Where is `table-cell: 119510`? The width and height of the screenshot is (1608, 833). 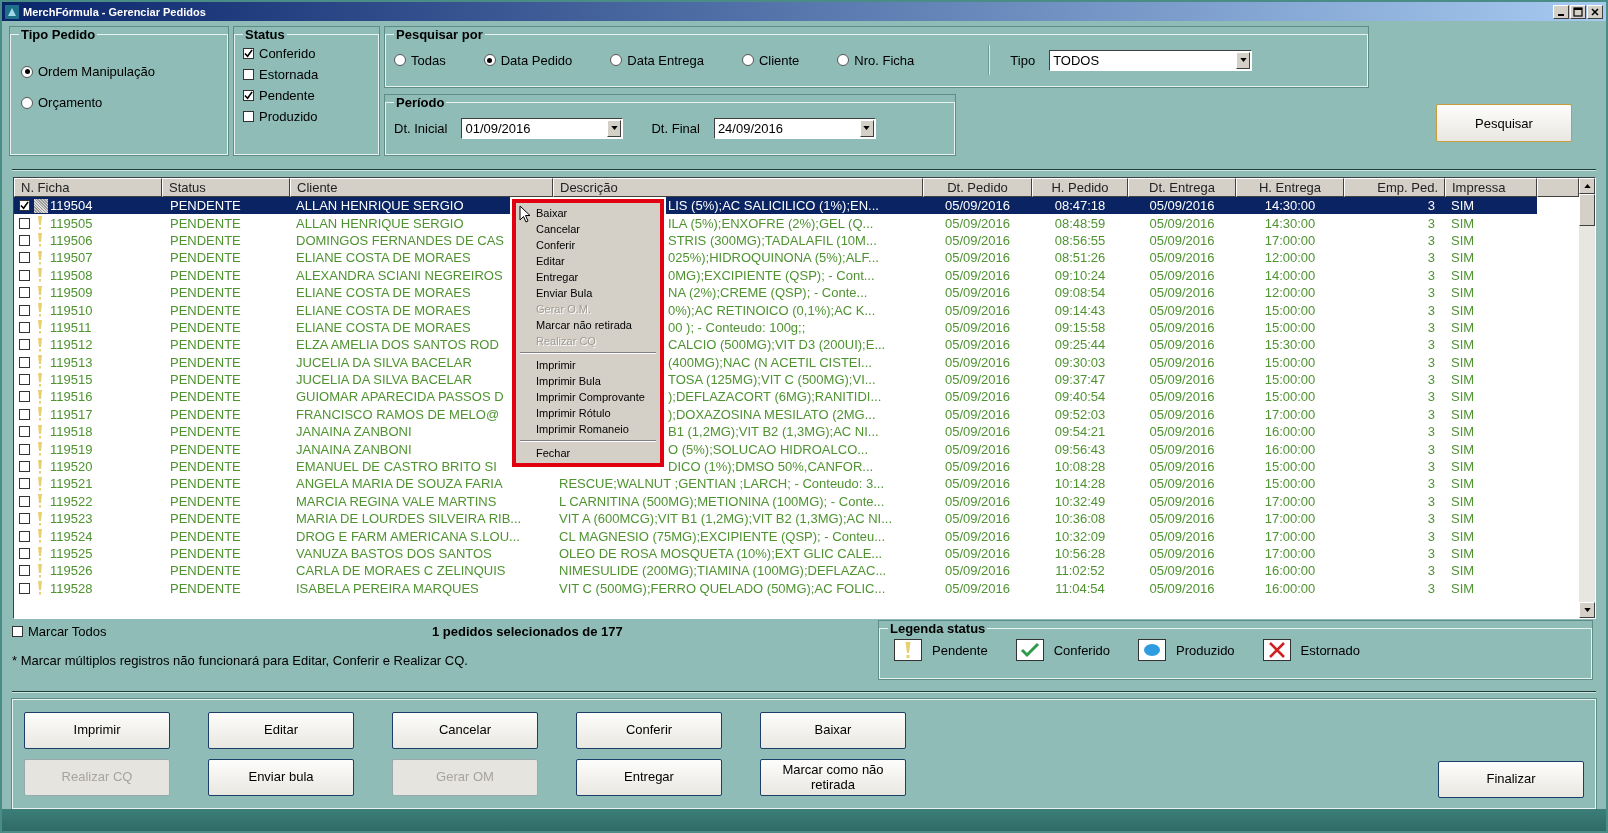
table-cell: 119510 is located at coordinates (105, 310).